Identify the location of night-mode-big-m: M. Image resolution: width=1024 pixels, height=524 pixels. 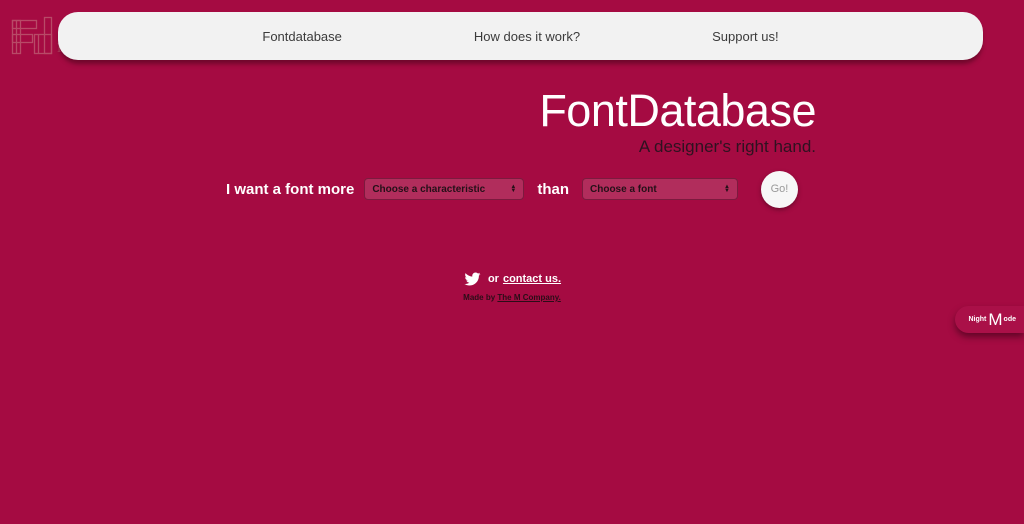
(995, 319).